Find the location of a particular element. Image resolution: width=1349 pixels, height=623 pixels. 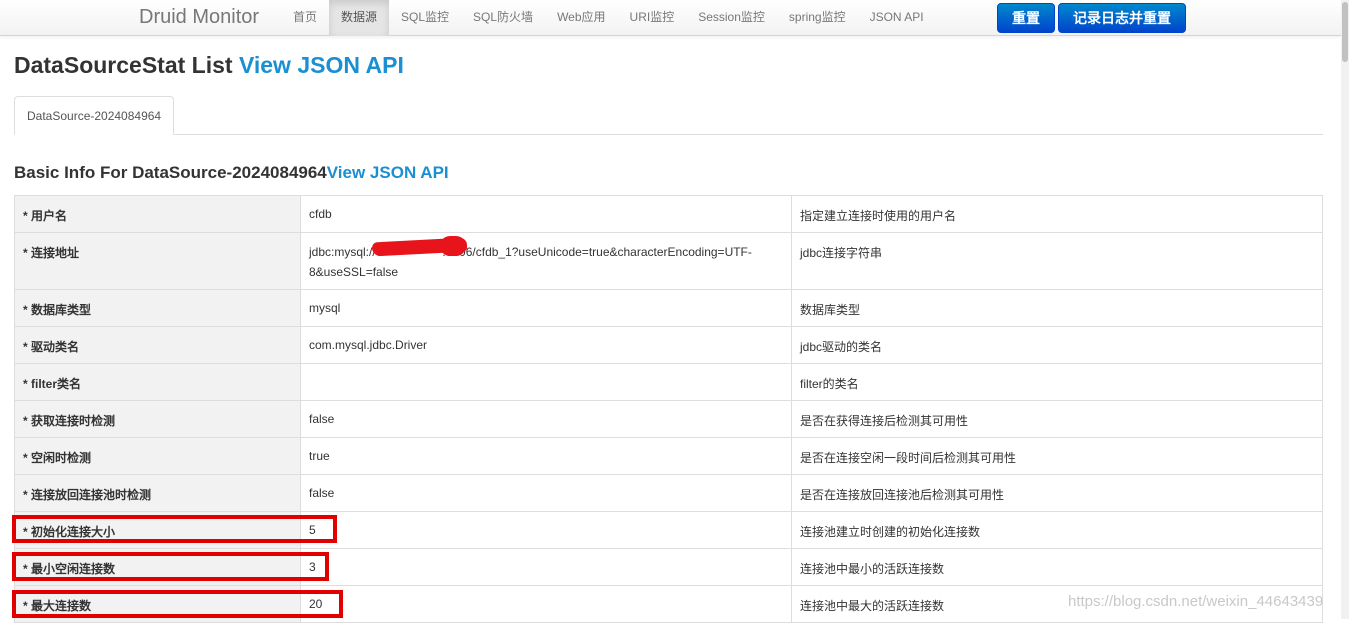

row-desc: 是否在连接空闲一段时间后检测其可用性 is located at coordinates (1057, 456).